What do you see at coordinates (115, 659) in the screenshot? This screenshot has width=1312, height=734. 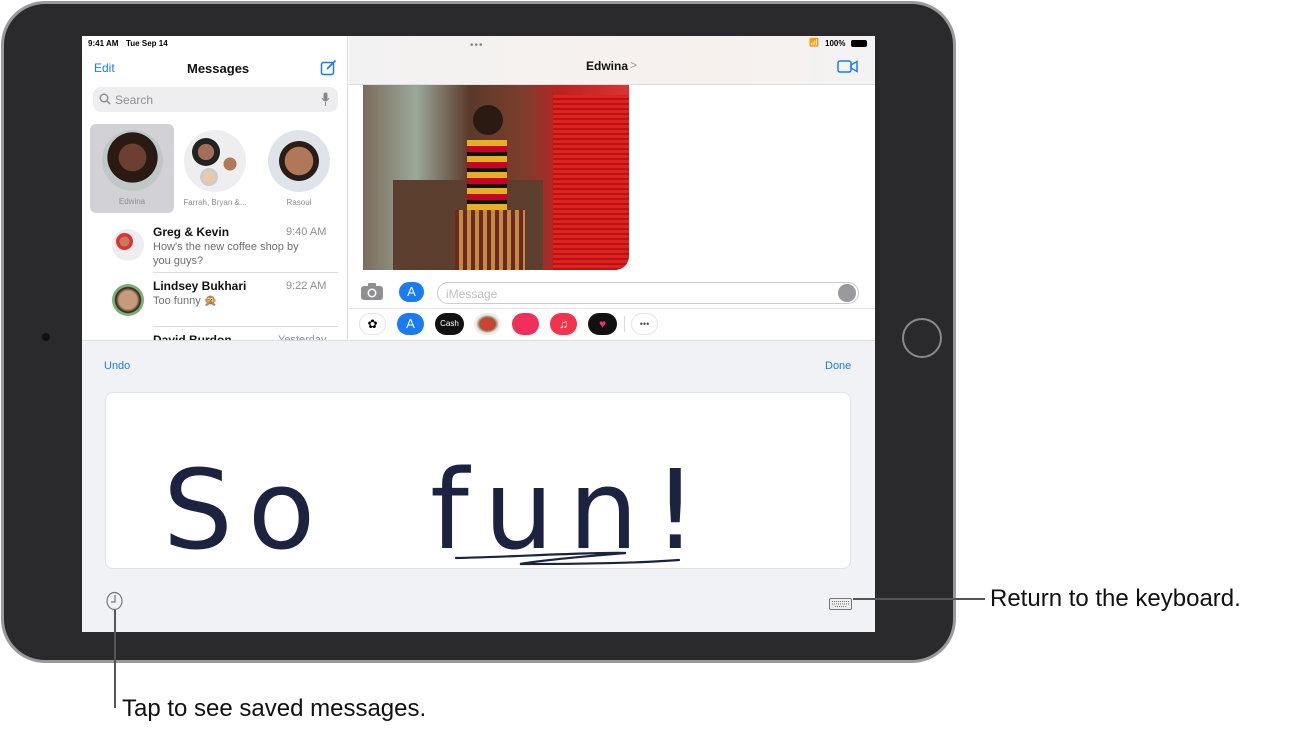 I see `callout-line-saved` at bounding box center [115, 659].